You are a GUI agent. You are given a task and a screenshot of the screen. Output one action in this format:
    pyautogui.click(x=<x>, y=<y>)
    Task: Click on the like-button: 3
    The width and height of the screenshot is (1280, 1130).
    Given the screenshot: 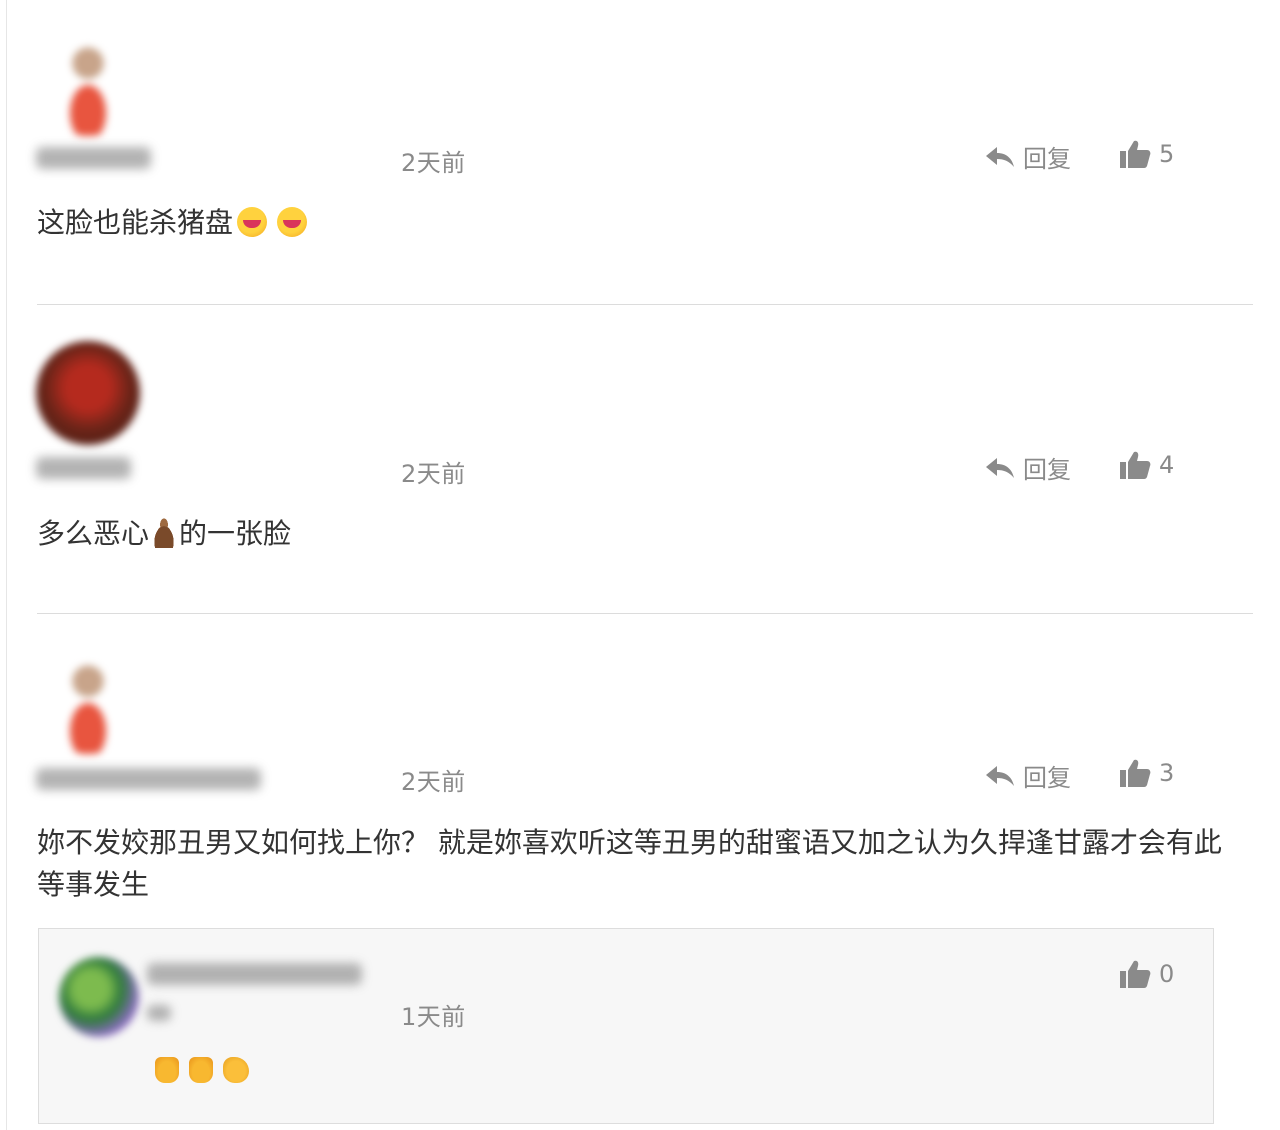 What is the action you would take?
    pyautogui.click(x=1146, y=773)
    